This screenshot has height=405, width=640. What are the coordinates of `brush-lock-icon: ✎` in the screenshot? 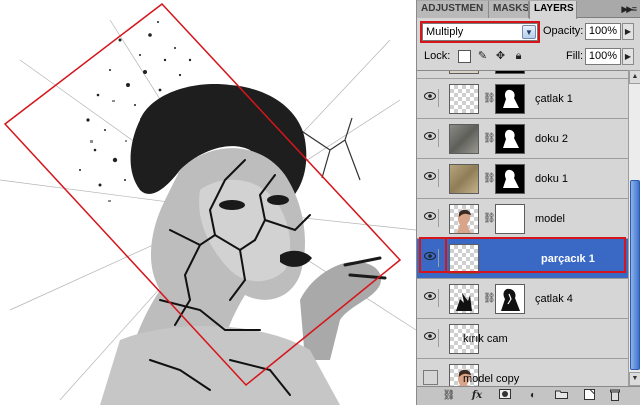 It's located at (482, 56).